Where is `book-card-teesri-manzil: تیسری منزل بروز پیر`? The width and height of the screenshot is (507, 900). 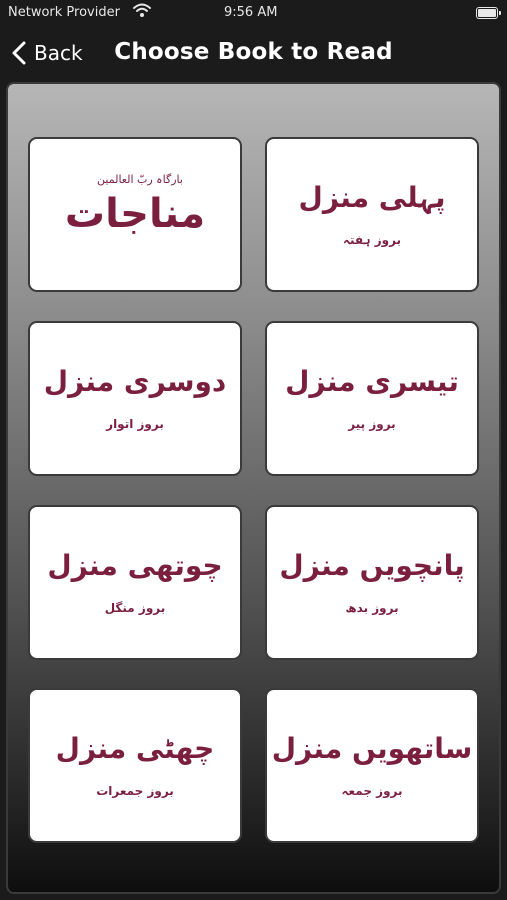 book-card-teesri-manzil: تیسری منزل بروز پیر is located at coordinates (372, 398).